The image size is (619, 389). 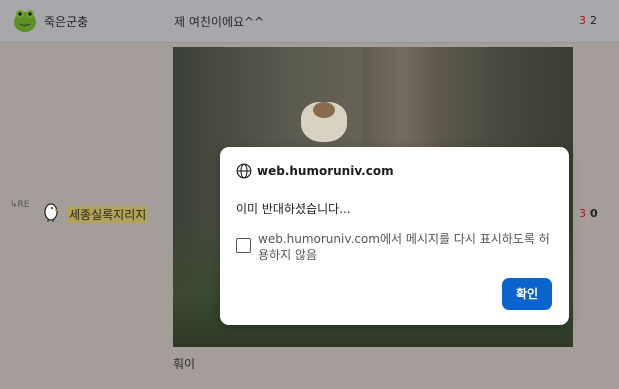 I want to click on reply-re-label: RE, so click(x=23, y=205).